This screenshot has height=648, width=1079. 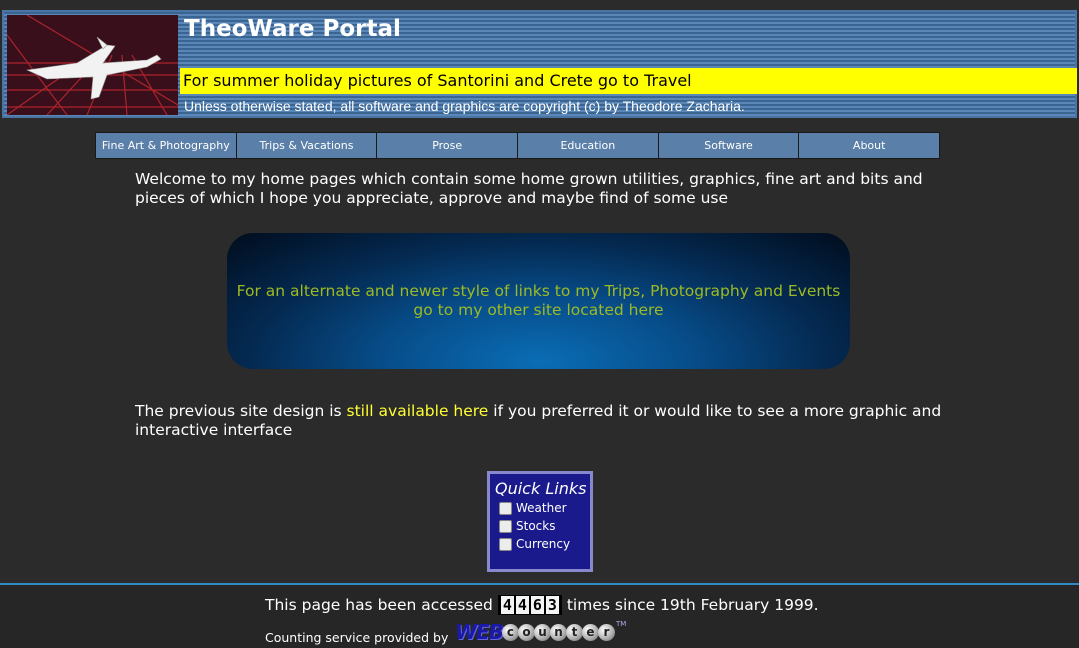 I want to click on quick-link-weather: Weather, so click(x=542, y=508).